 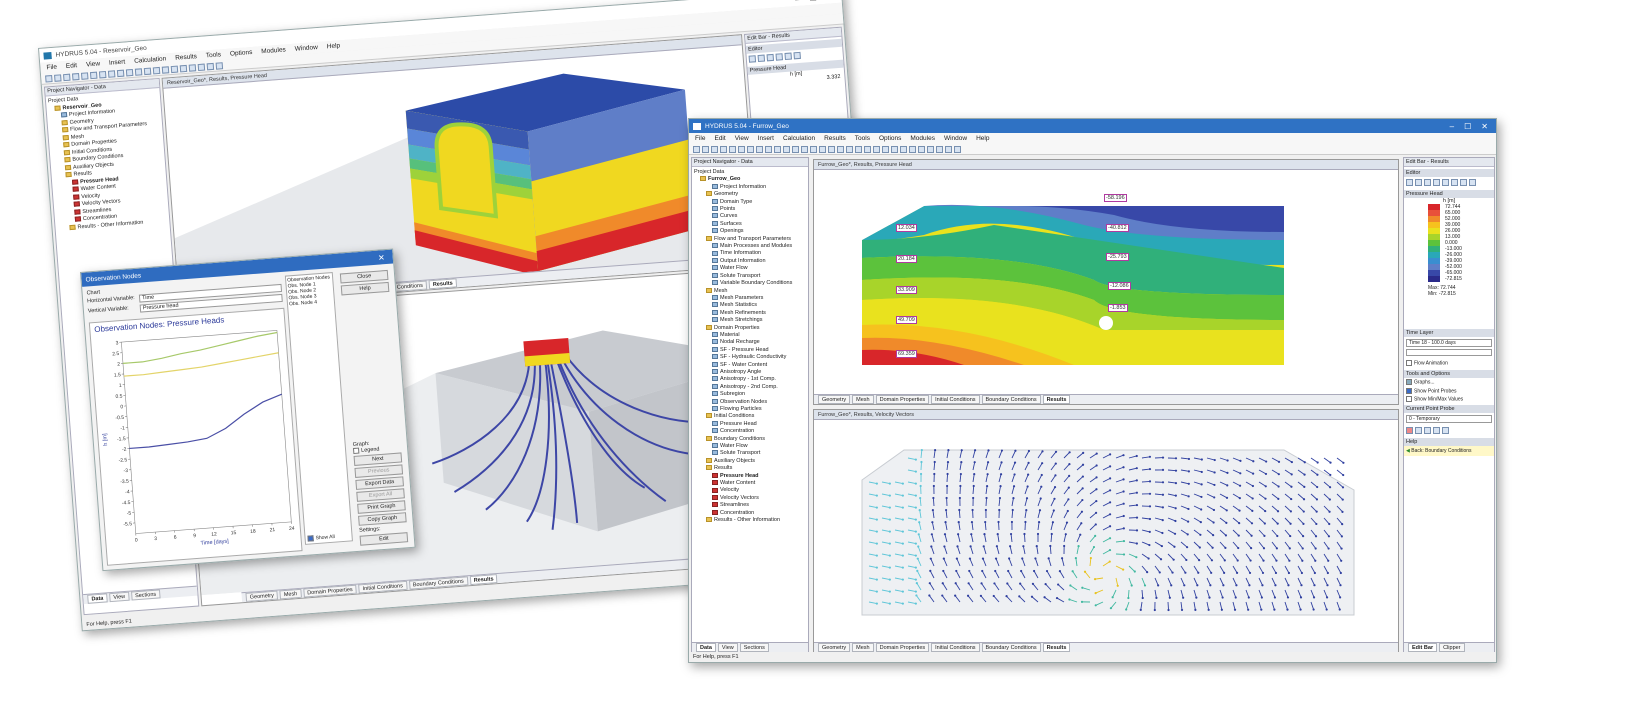 What do you see at coordinates (750, 283) in the screenshot?
I see `tree-item: Variable Boundary Conditions` at bounding box center [750, 283].